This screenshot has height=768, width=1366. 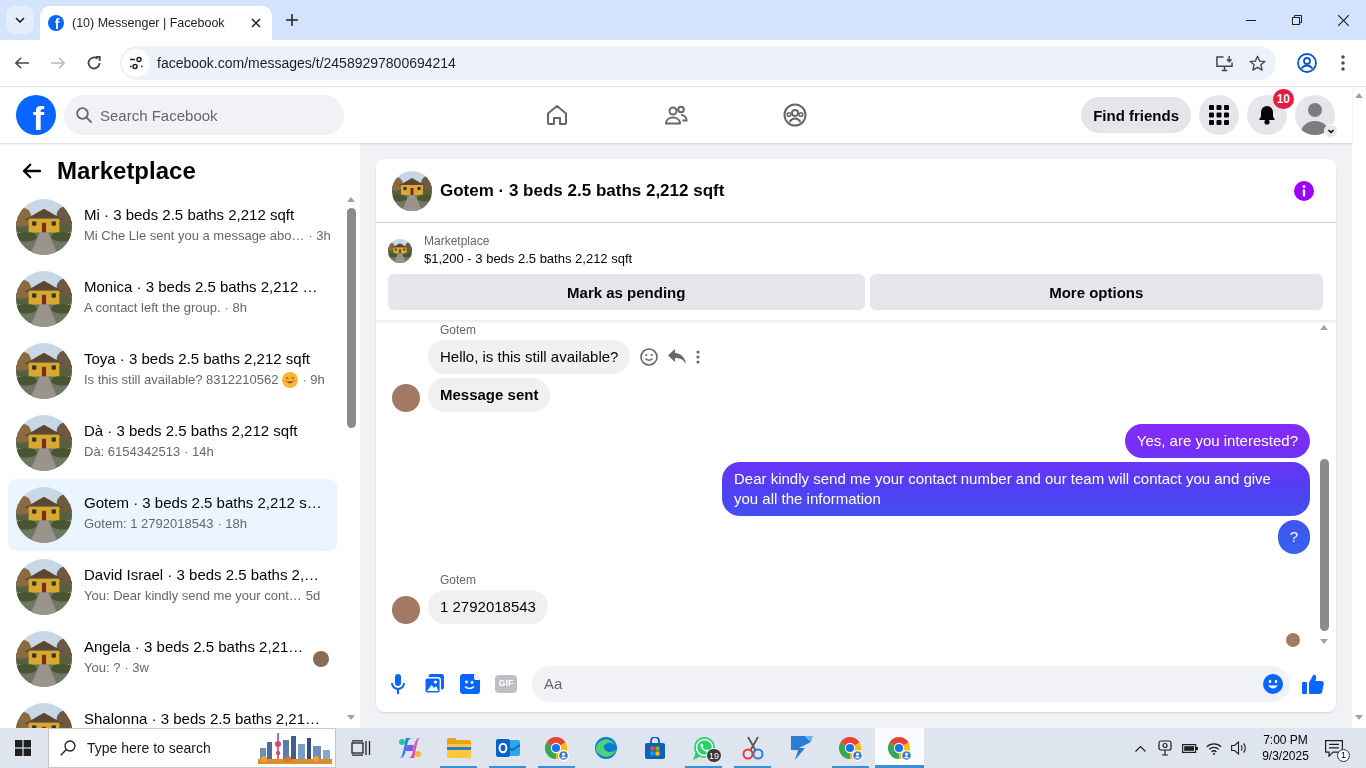 What do you see at coordinates (1297, 20) in the screenshot?
I see `restore-icon` at bounding box center [1297, 20].